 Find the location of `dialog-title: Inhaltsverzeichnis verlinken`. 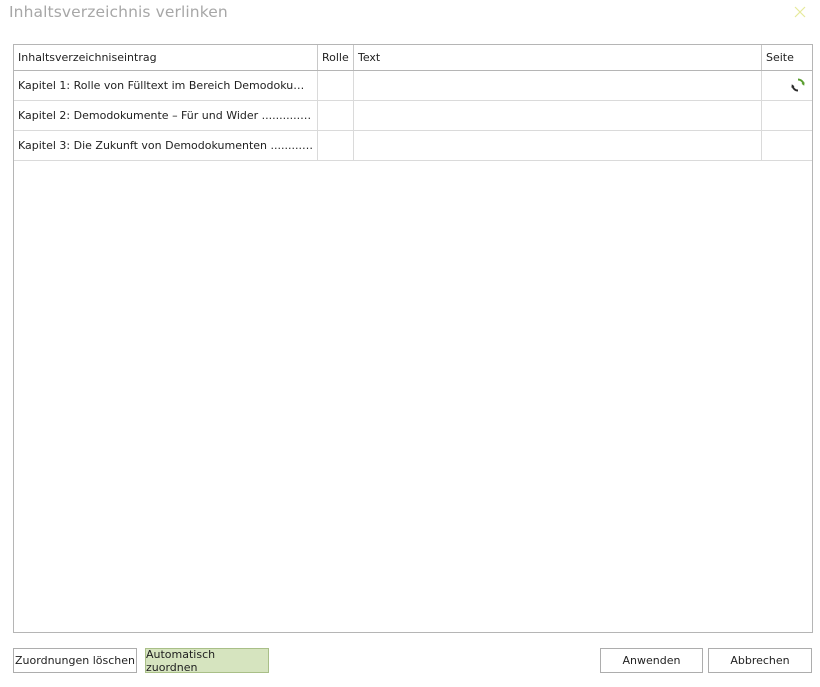

dialog-title: Inhaltsverzeichnis verlinken is located at coordinates (118, 12).